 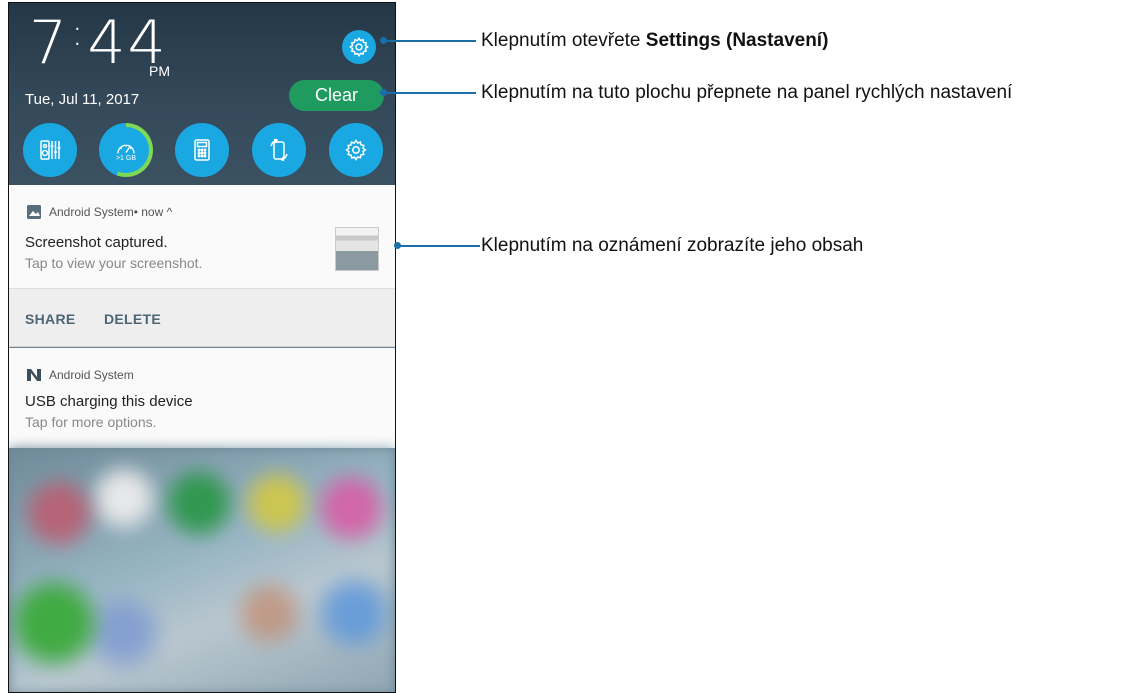 What do you see at coordinates (82, 99) in the screenshot?
I see `date-label: Tue, Jul 11, 2017` at bounding box center [82, 99].